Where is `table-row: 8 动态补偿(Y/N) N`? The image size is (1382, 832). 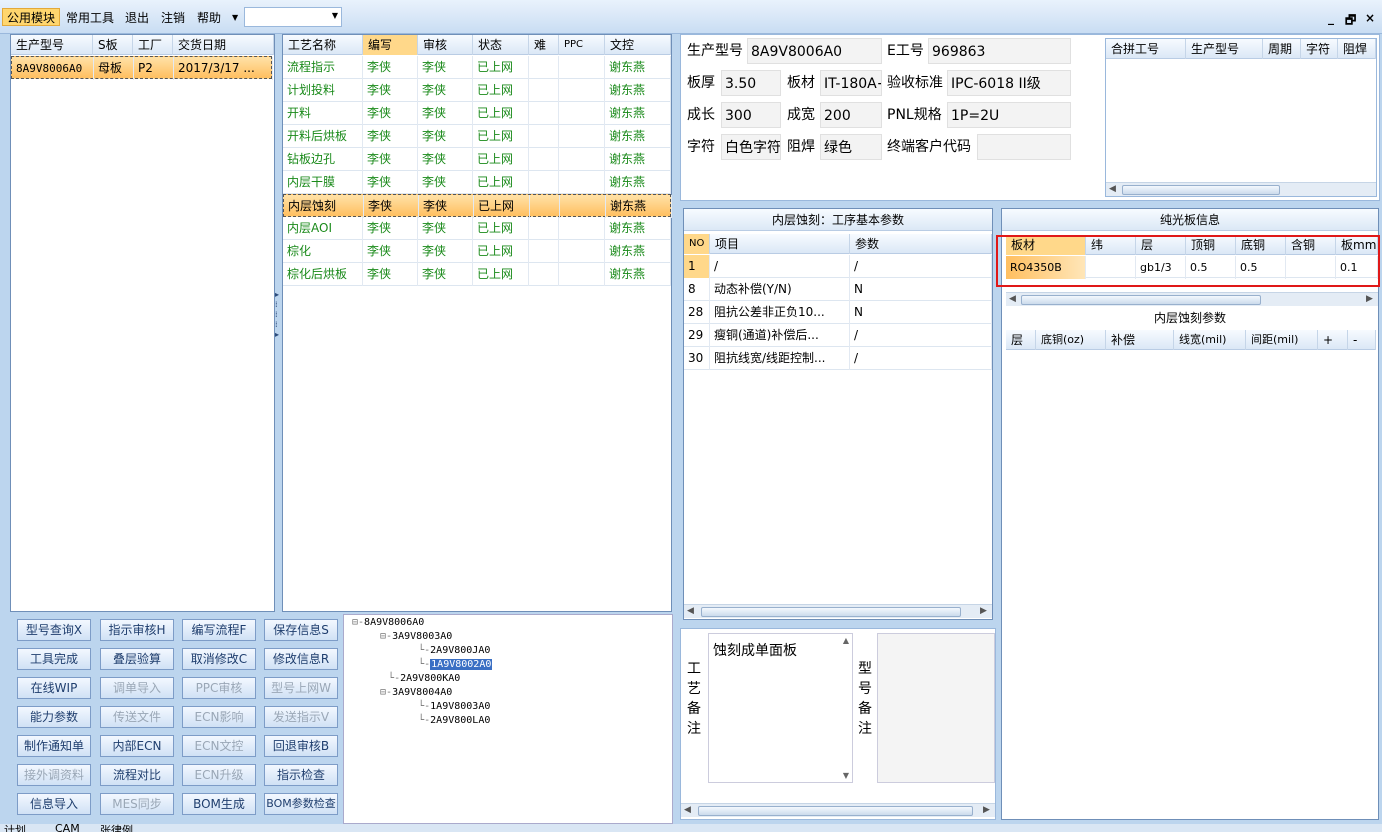
table-row: 8 动态补偿(Y/N) N is located at coordinates (838, 289).